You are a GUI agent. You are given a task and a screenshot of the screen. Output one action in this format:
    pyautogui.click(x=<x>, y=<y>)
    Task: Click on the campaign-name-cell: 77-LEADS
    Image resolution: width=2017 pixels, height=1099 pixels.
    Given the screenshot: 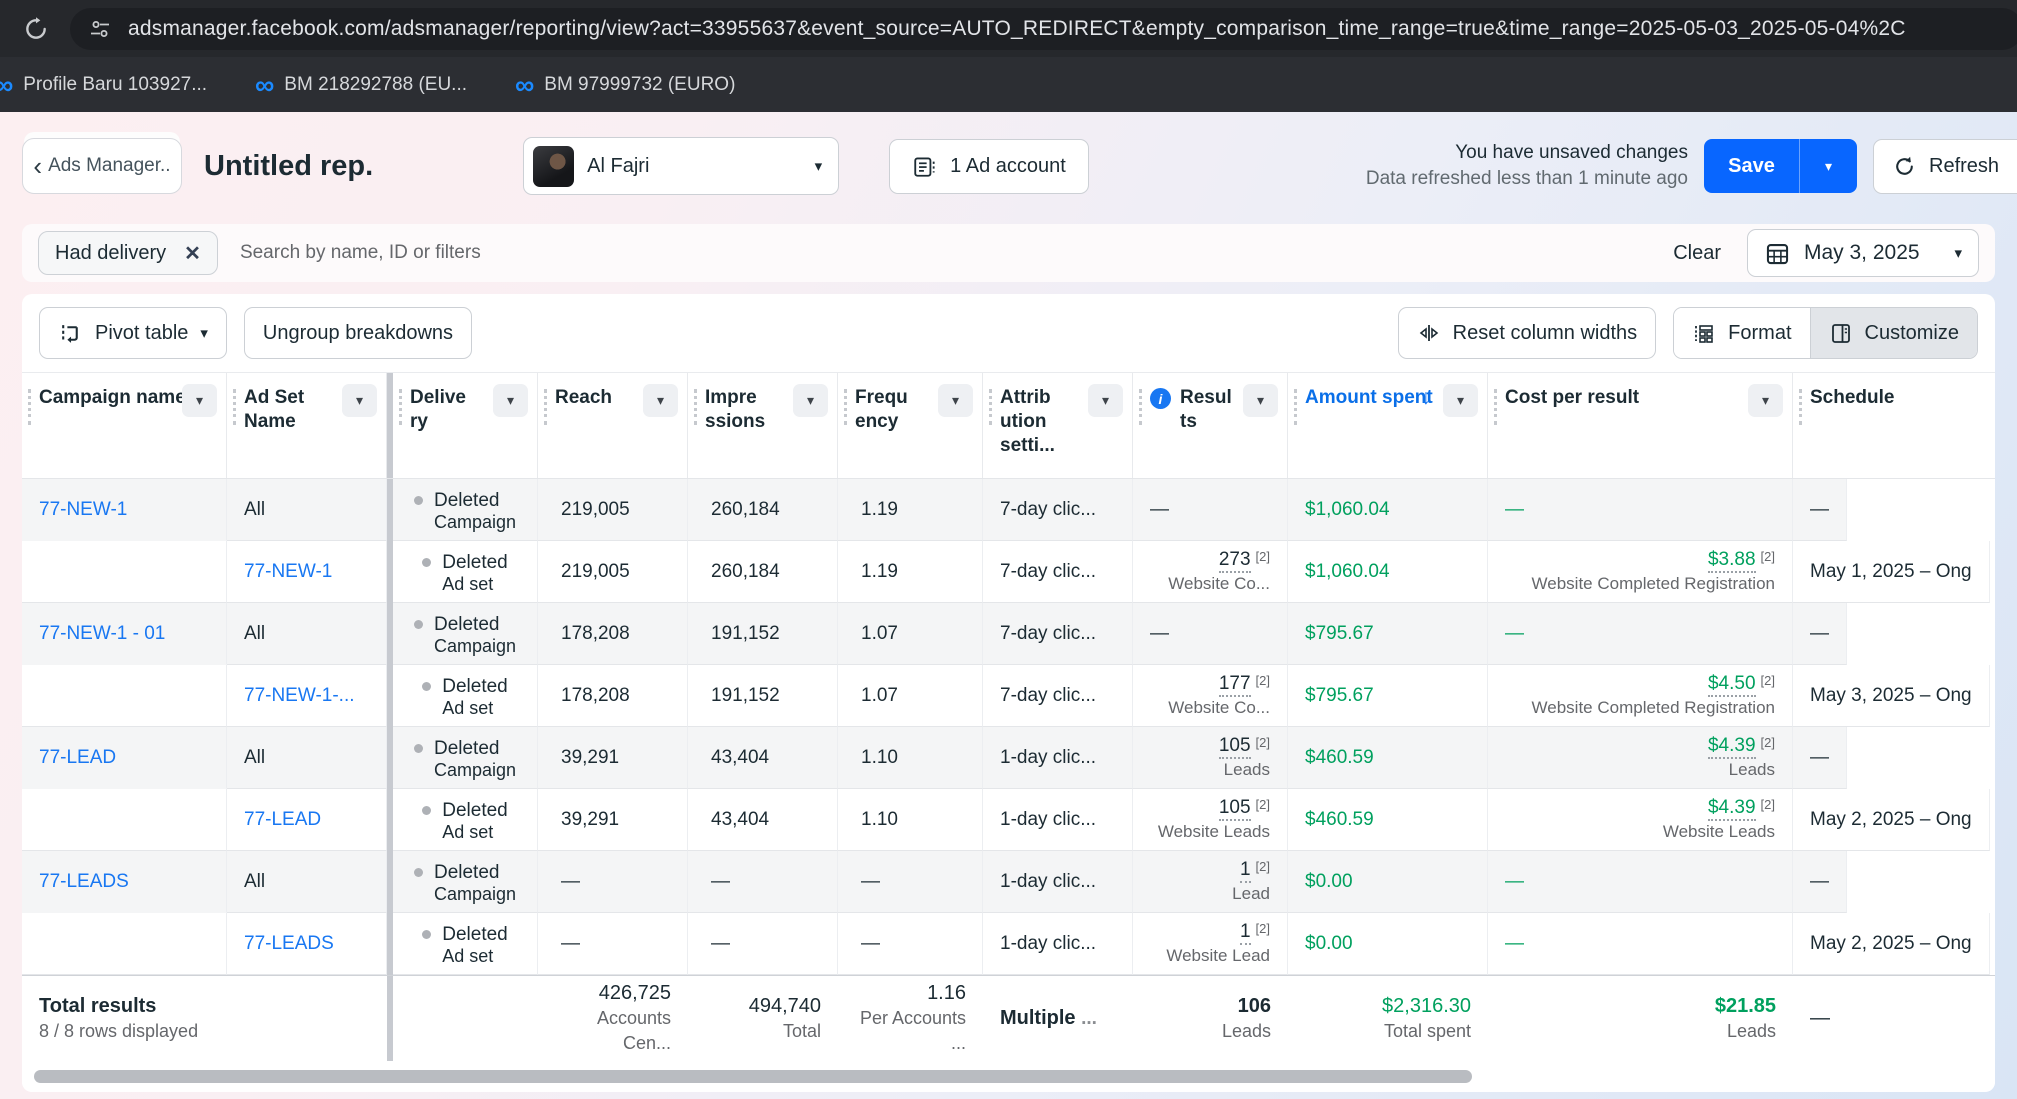 What is the action you would take?
    pyautogui.click(x=124, y=882)
    